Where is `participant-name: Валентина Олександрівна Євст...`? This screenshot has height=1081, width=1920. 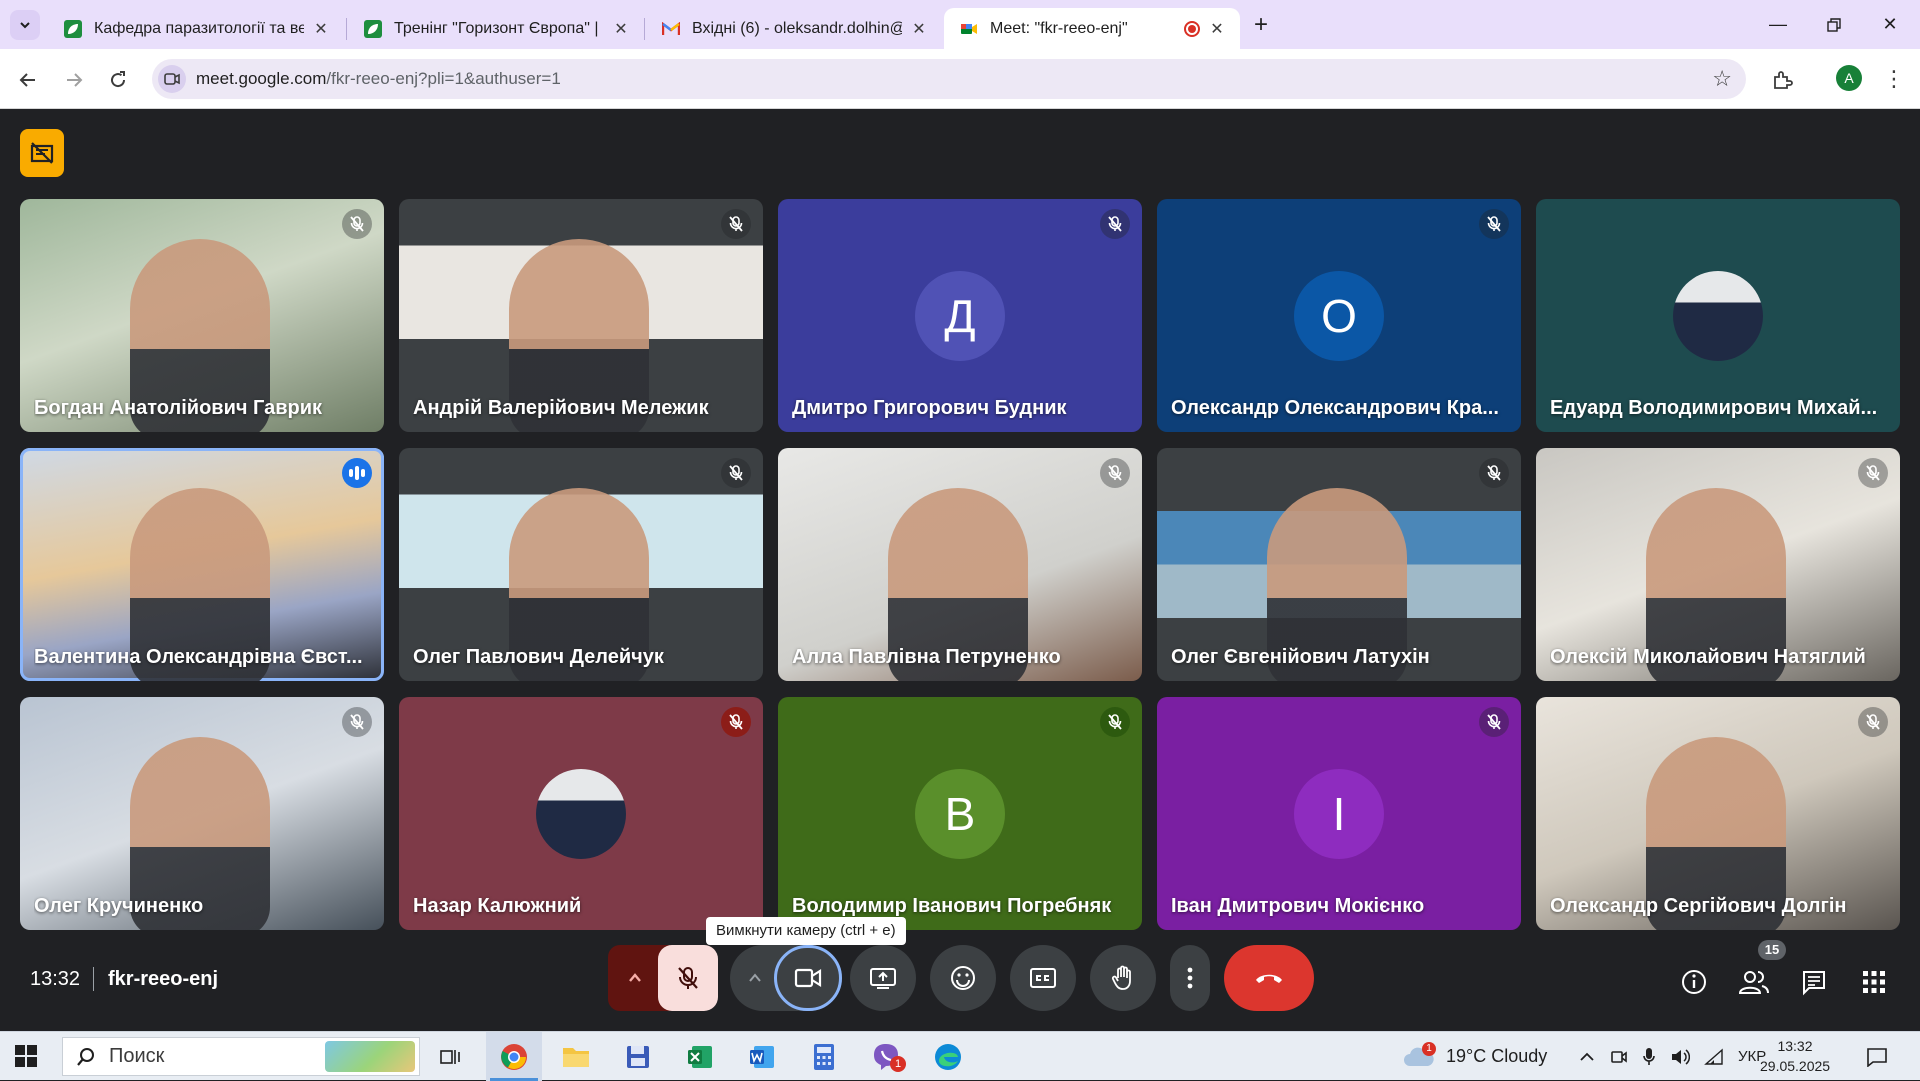 participant-name: Валентина Олександрівна Євст... is located at coordinates (198, 657).